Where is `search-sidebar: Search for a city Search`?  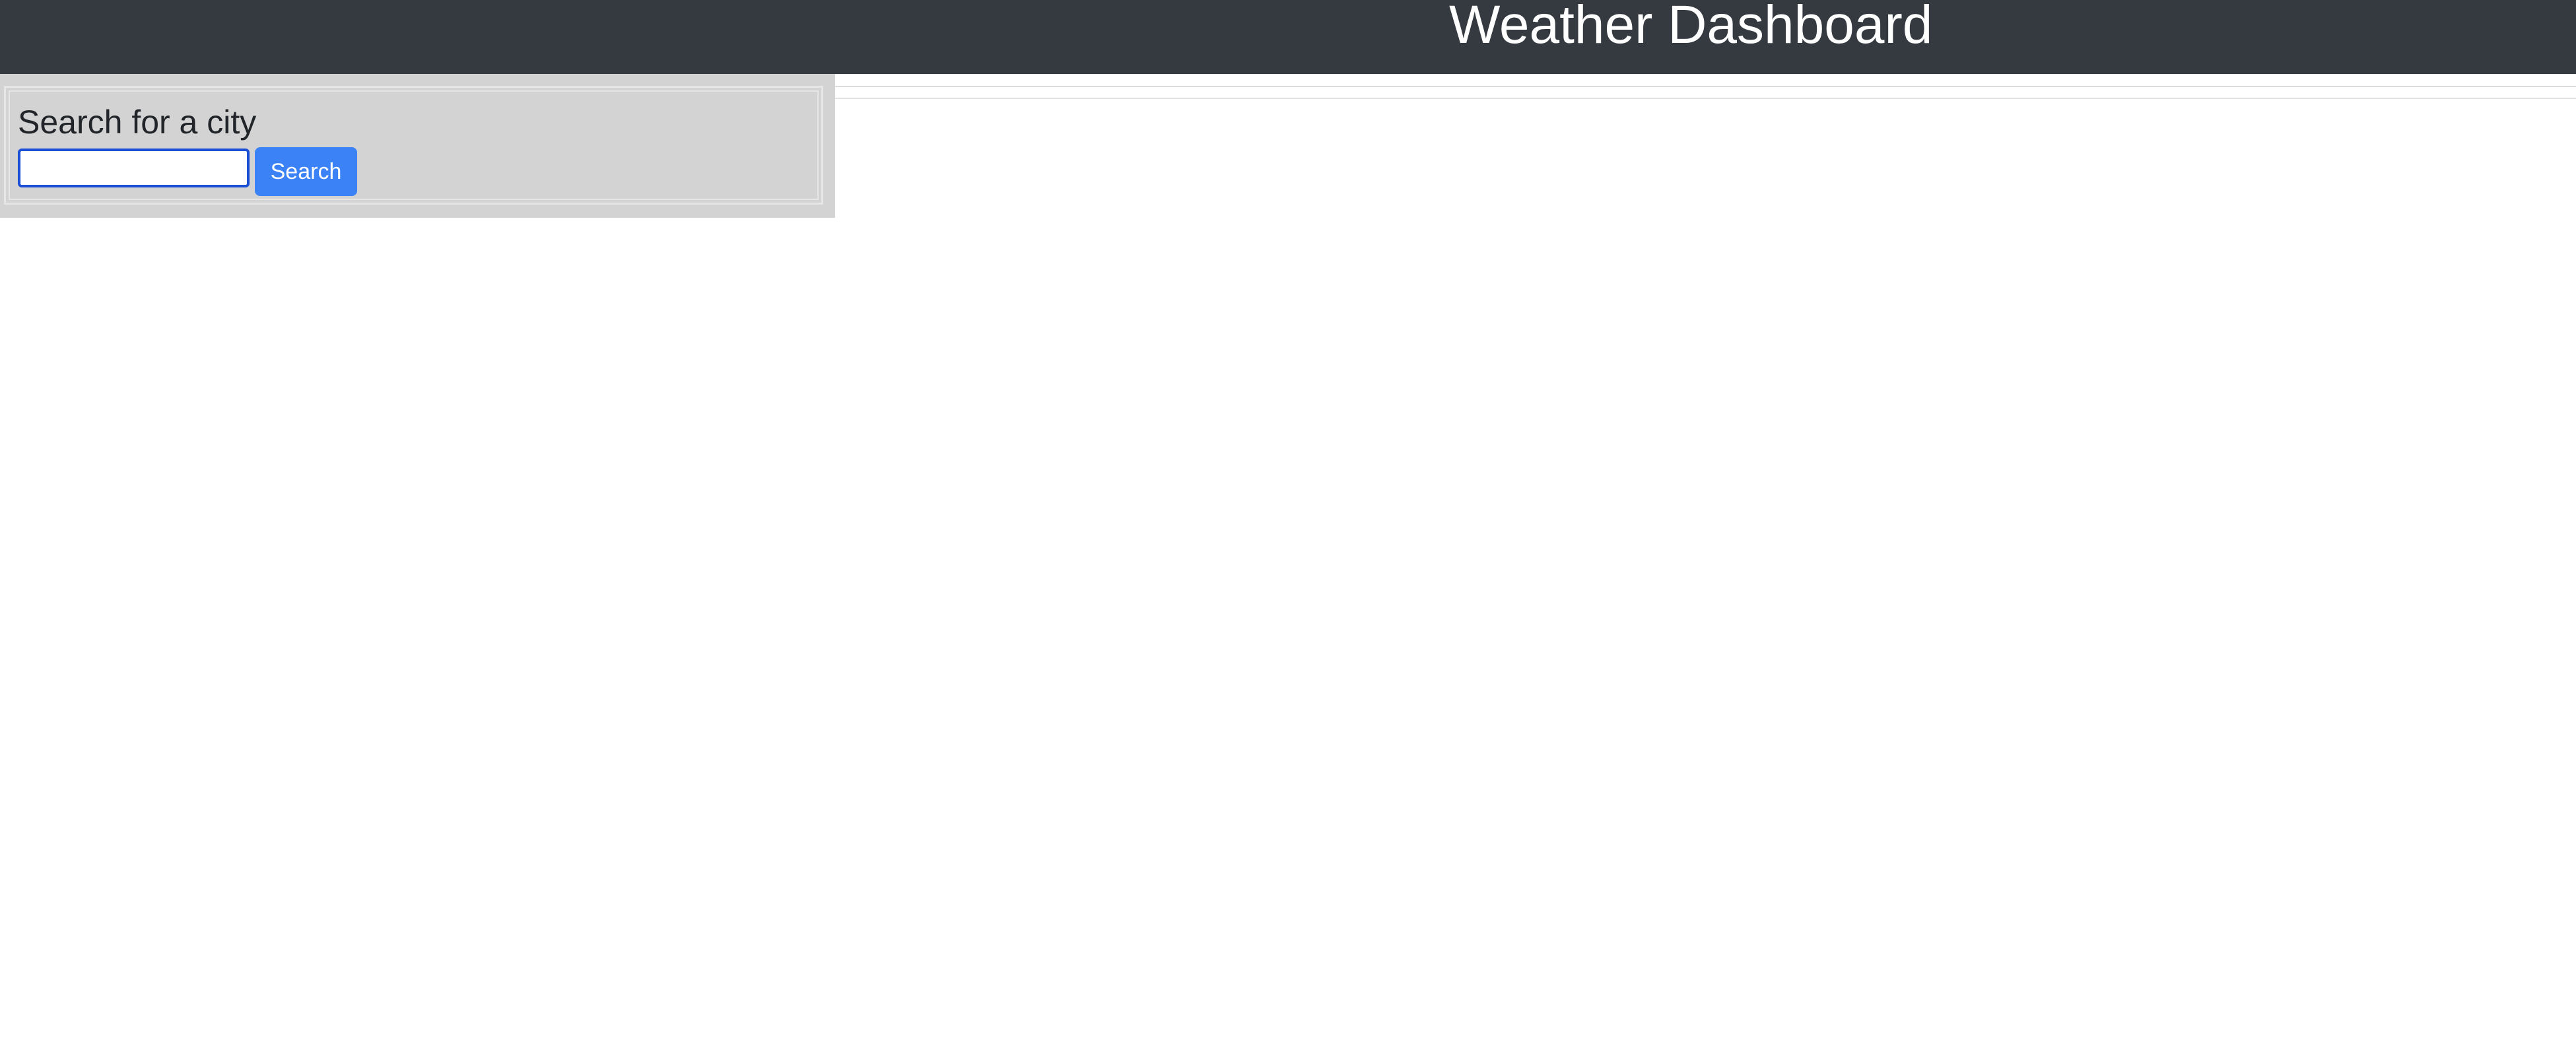
search-sidebar: Search for a city Search is located at coordinates (418, 146).